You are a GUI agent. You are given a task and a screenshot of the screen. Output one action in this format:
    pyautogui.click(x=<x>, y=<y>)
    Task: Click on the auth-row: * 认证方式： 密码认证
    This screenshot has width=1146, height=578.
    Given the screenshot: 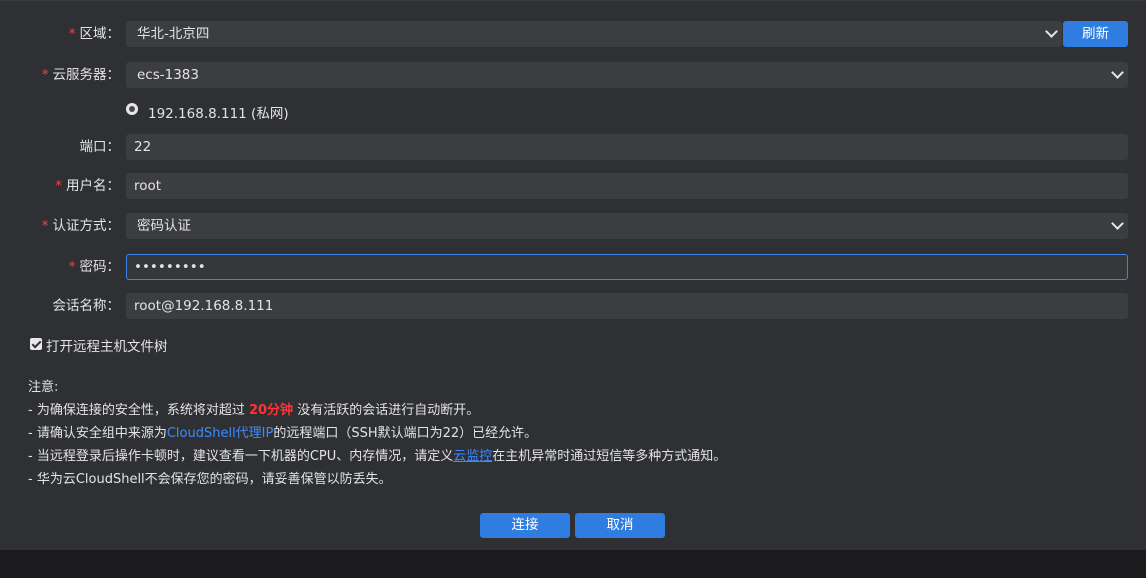 What is the action you would take?
    pyautogui.click(x=573, y=226)
    